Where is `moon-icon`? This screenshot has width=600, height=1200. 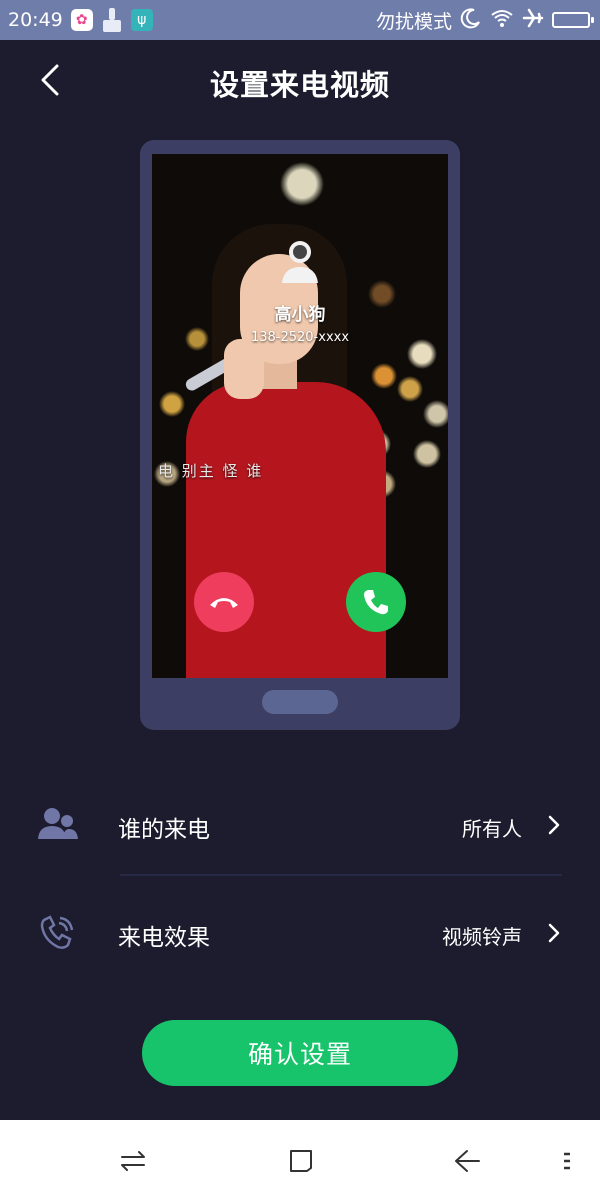
moon-icon is located at coordinates (471, 20).